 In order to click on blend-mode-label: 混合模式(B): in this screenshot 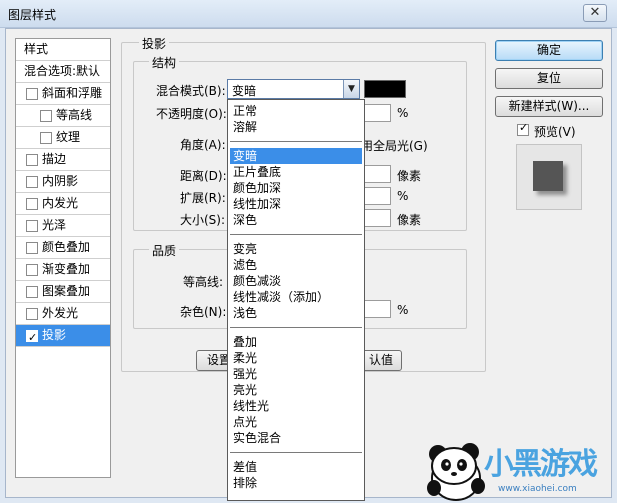, I will do `click(191, 91)`.